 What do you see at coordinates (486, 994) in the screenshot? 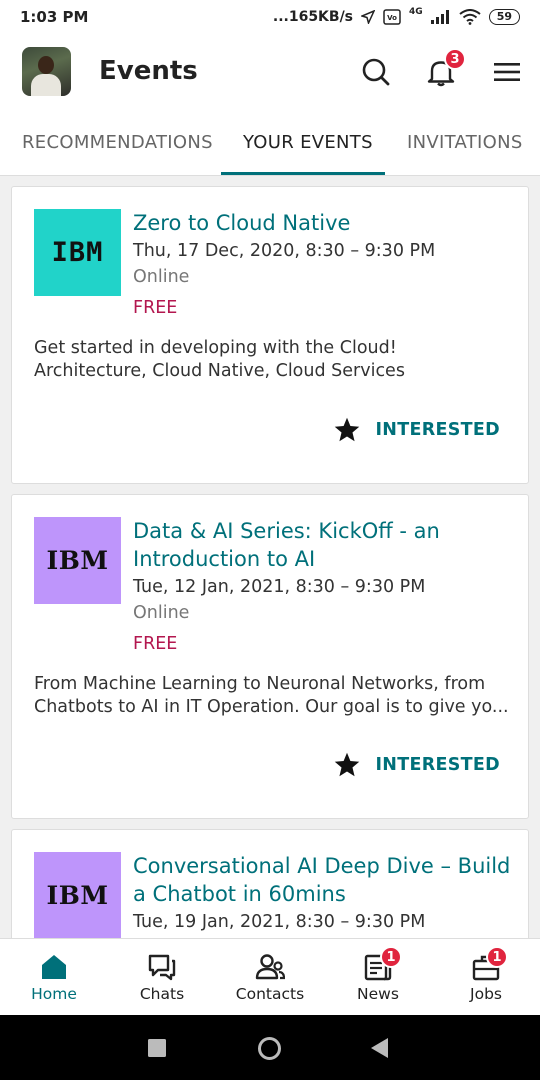
I see `nav-label: Jobs` at bounding box center [486, 994].